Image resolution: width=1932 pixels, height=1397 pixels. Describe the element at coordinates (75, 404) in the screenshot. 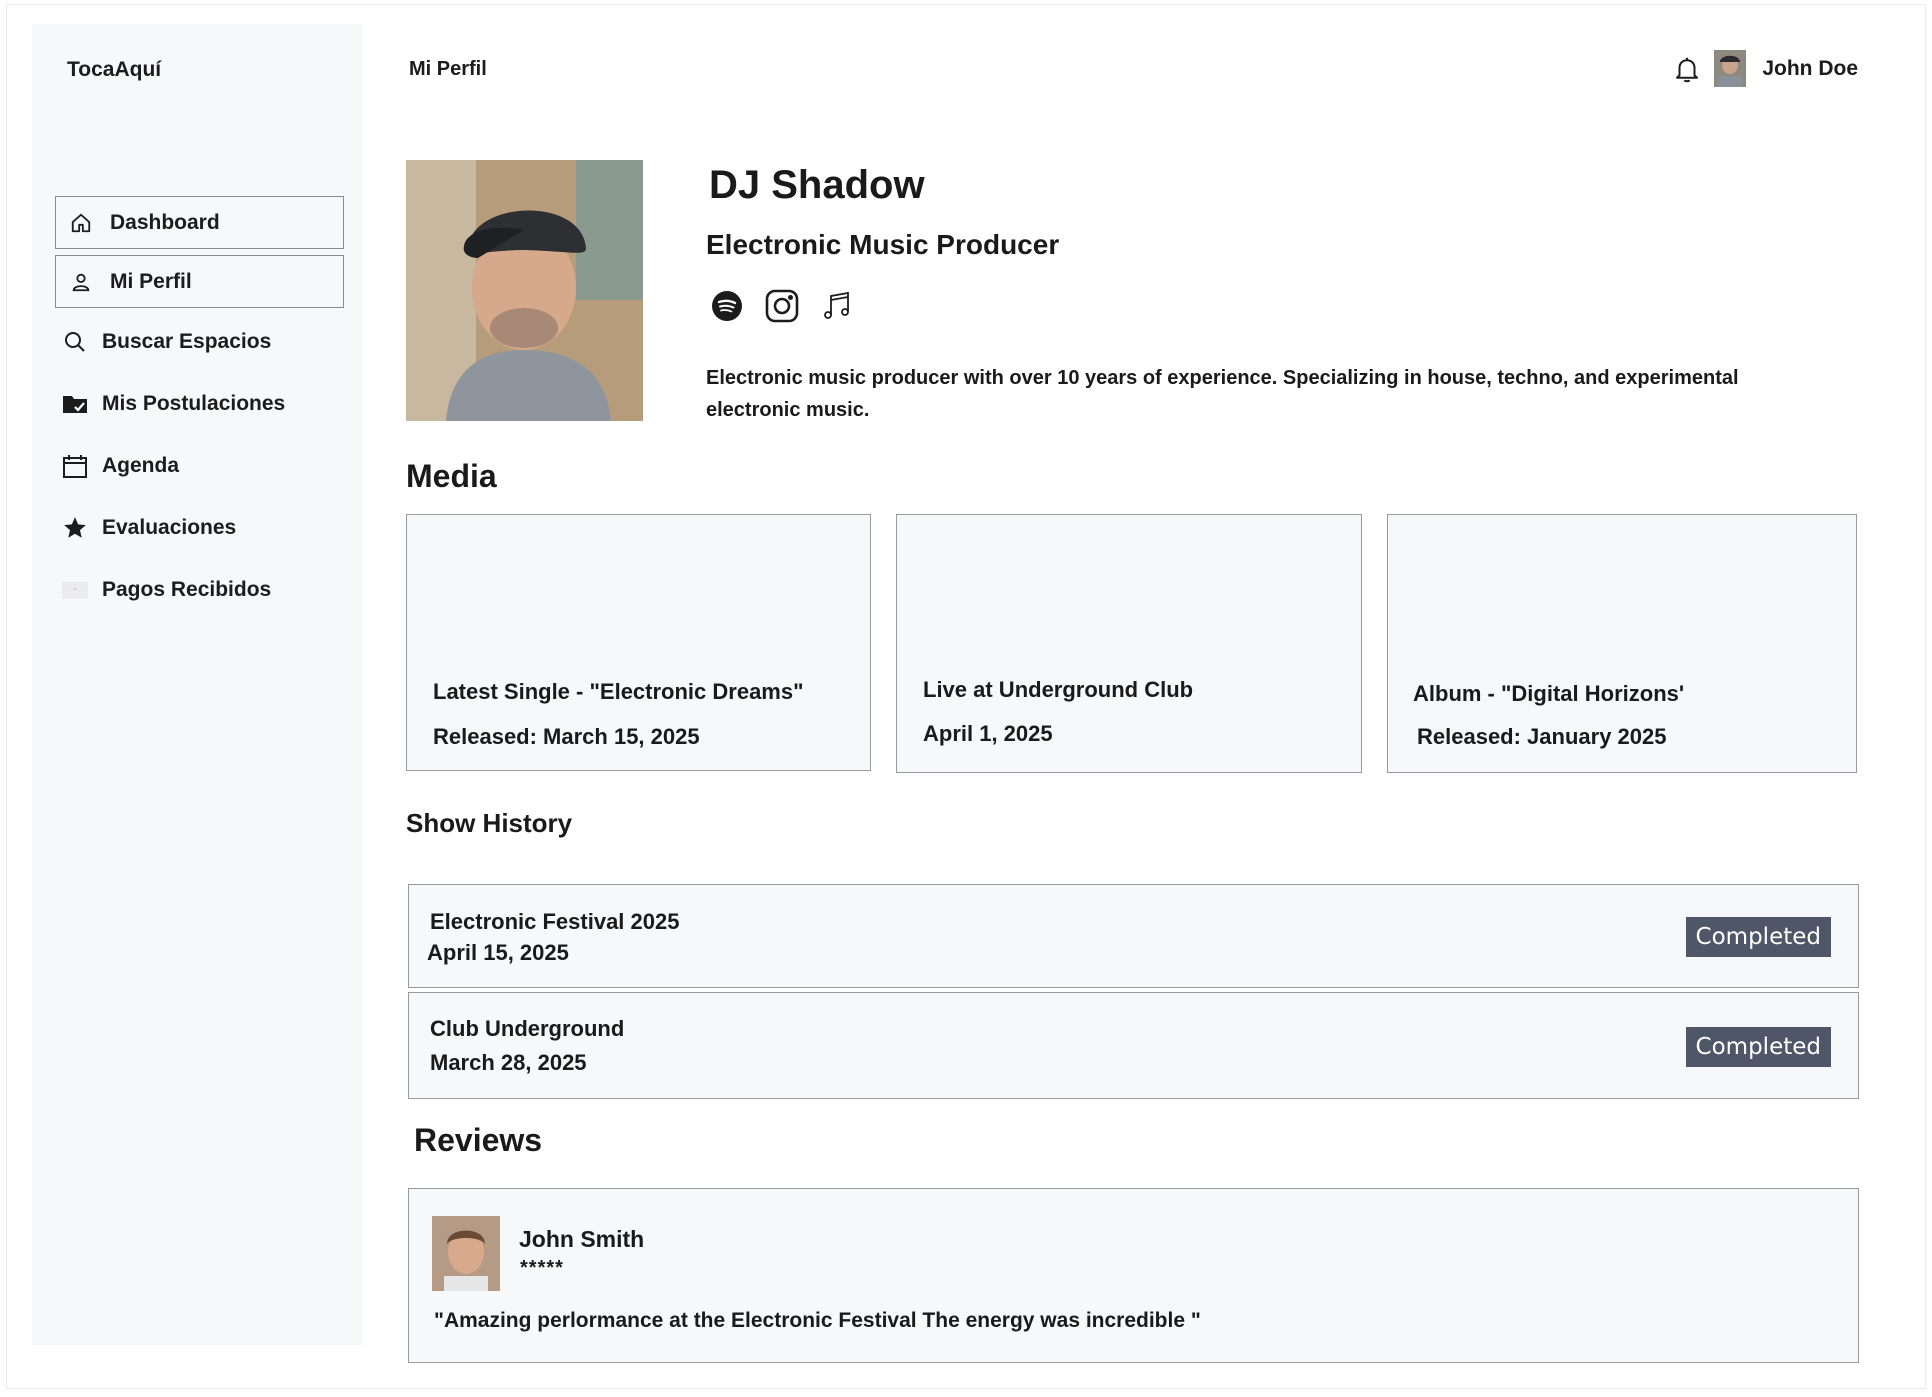

I see `folder-check-icon` at that location.